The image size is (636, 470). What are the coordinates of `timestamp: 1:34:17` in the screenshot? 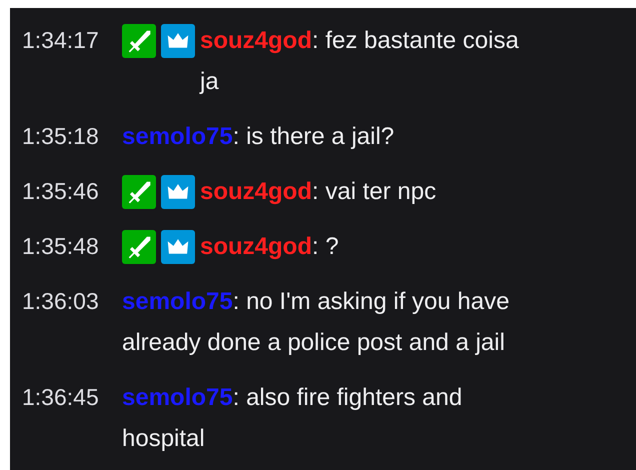 It's located at (61, 40).